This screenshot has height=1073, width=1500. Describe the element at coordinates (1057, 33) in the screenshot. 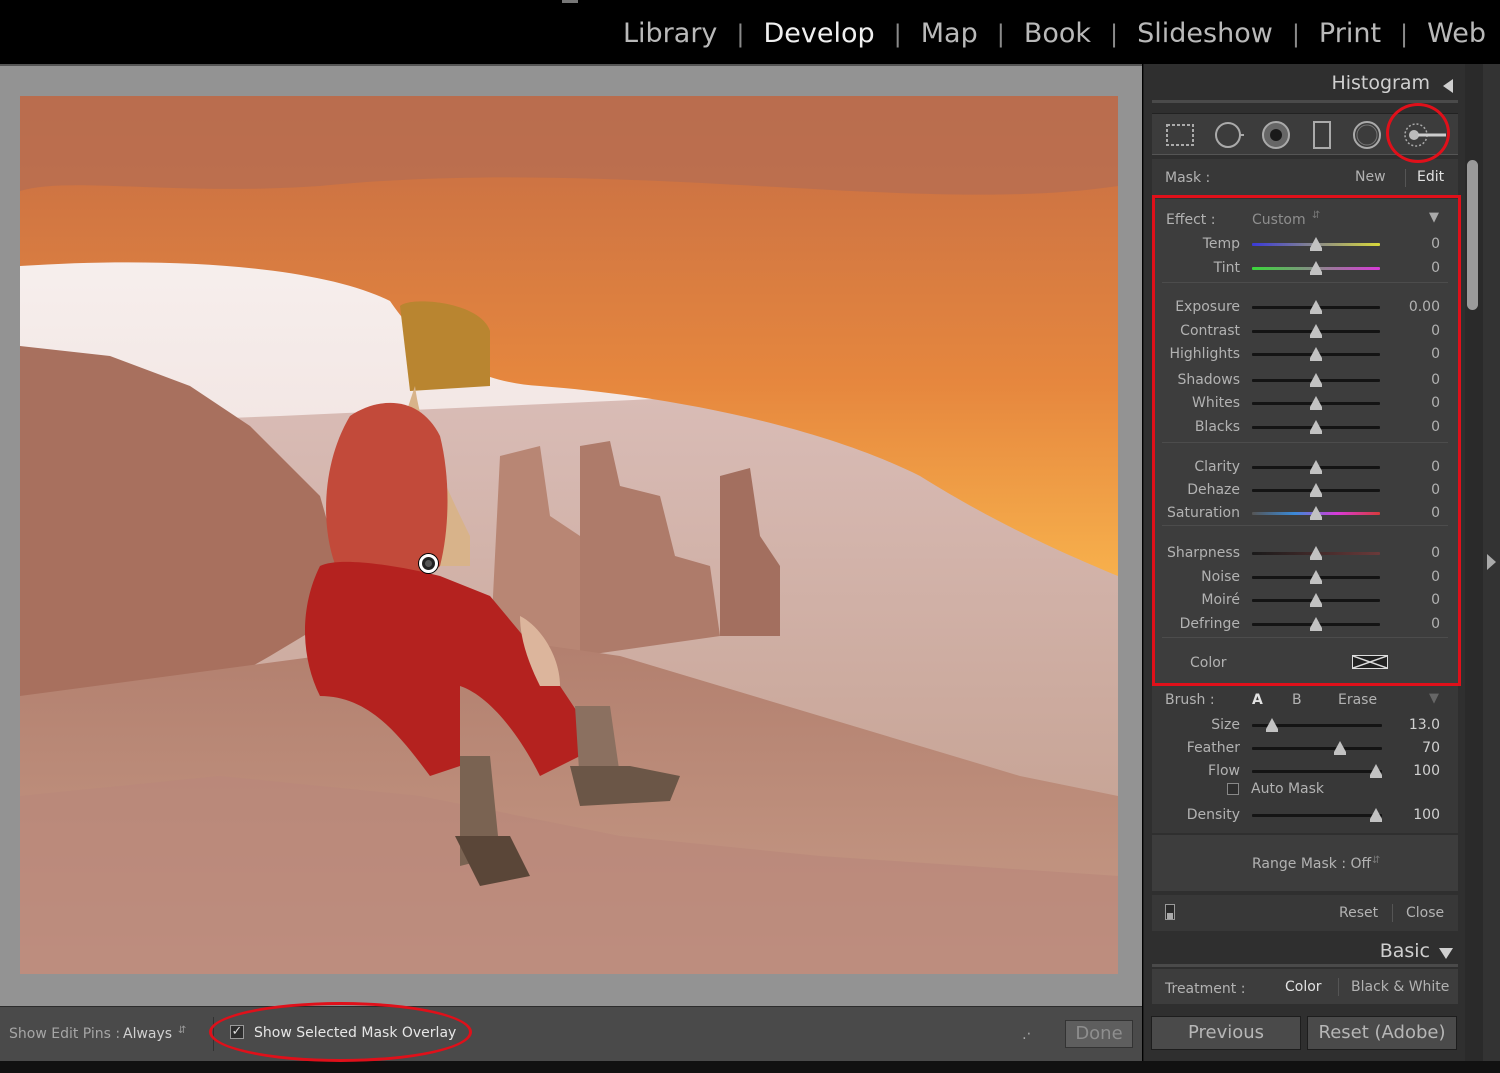

I see `module-book: Book` at that location.